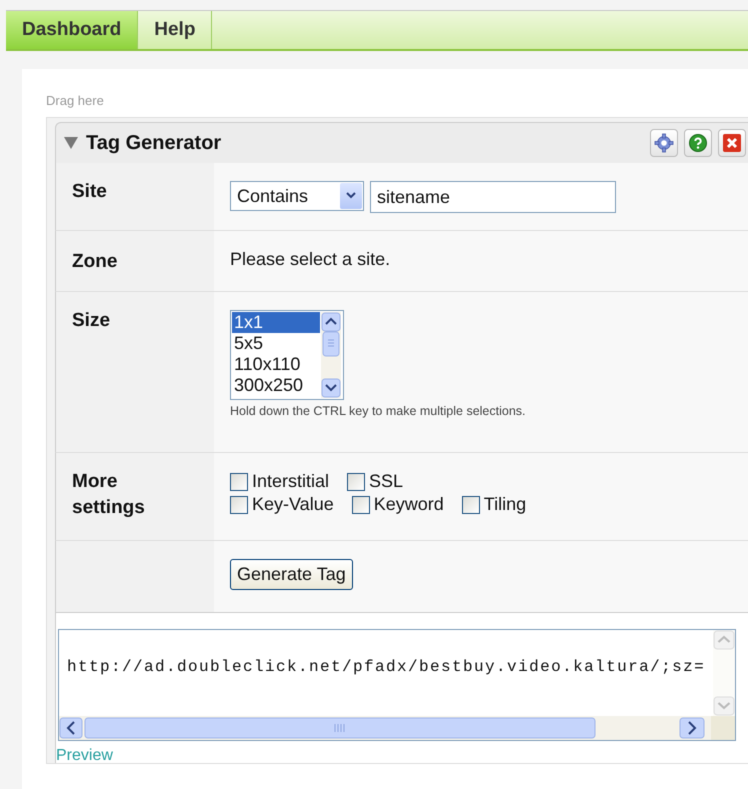 Image resolution: width=748 pixels, height=789 pixels. Describe the element at coordinates (276, 343) in the screenshot. I see `list-option: 5x5` at that location.